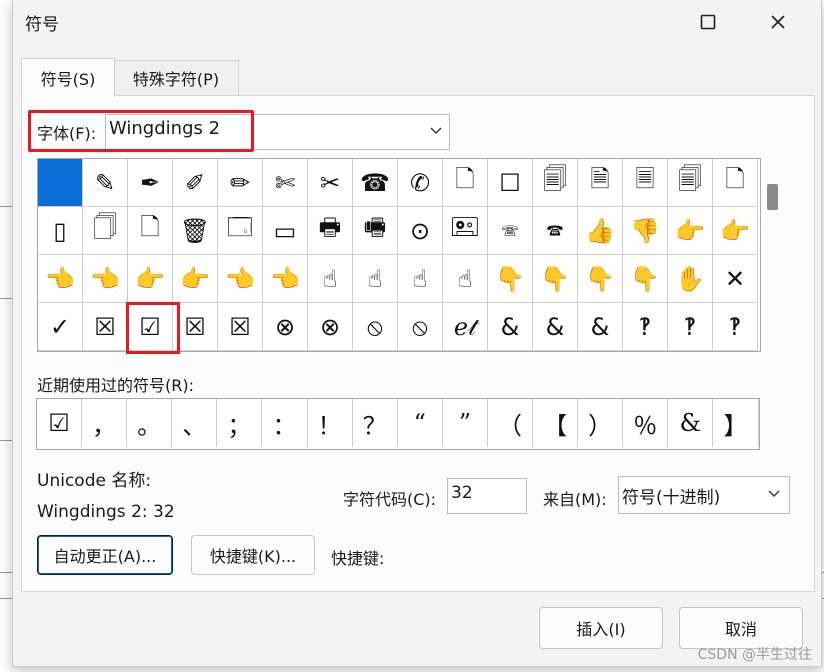 The width and height of the screenshot is (824, 672). Describe the element at coordinates (195, 423) in the screenshot. I see `recent-symbol-cell: 、` at that location.